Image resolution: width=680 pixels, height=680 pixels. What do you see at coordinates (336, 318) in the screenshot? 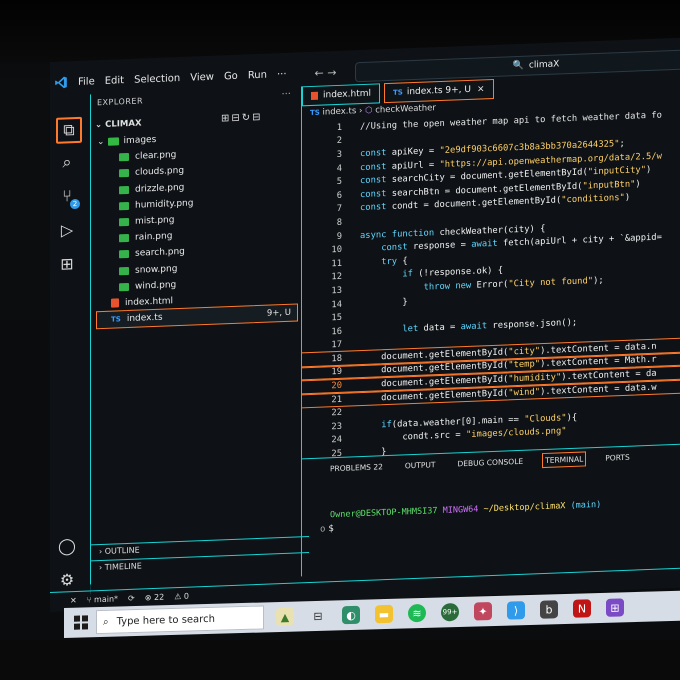
I see `line-number: 15` at bounding box center [336, 318].